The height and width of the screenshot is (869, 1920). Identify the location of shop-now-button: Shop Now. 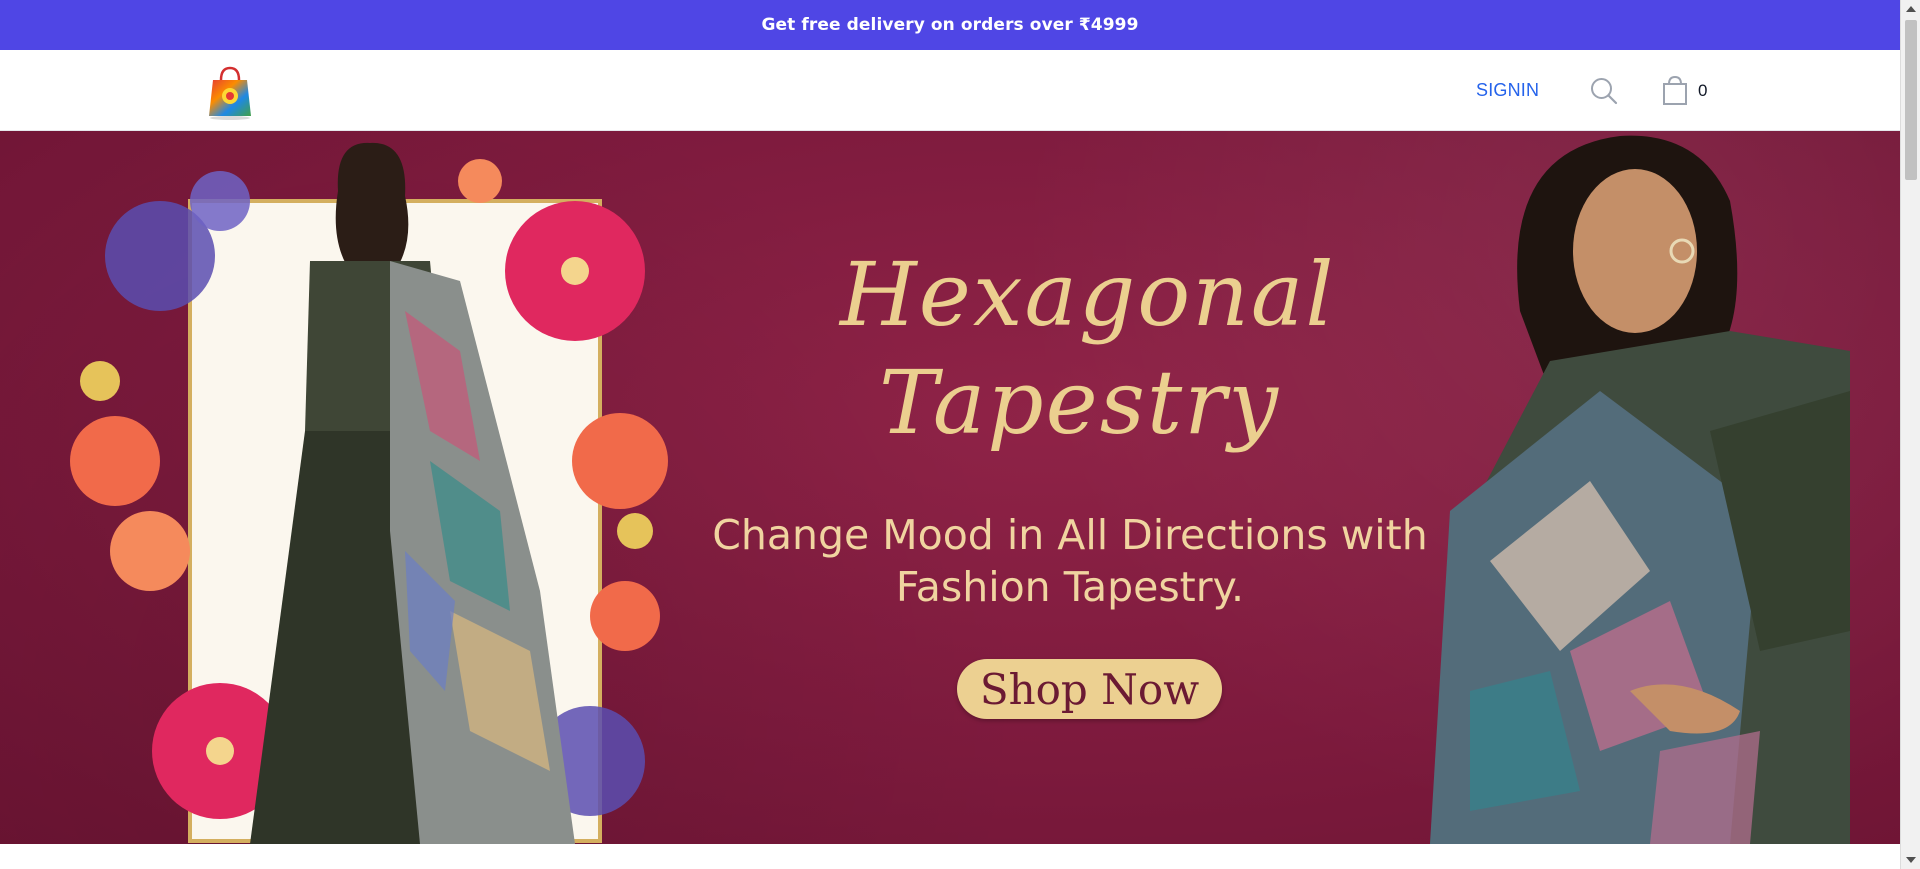
(1089, 689).